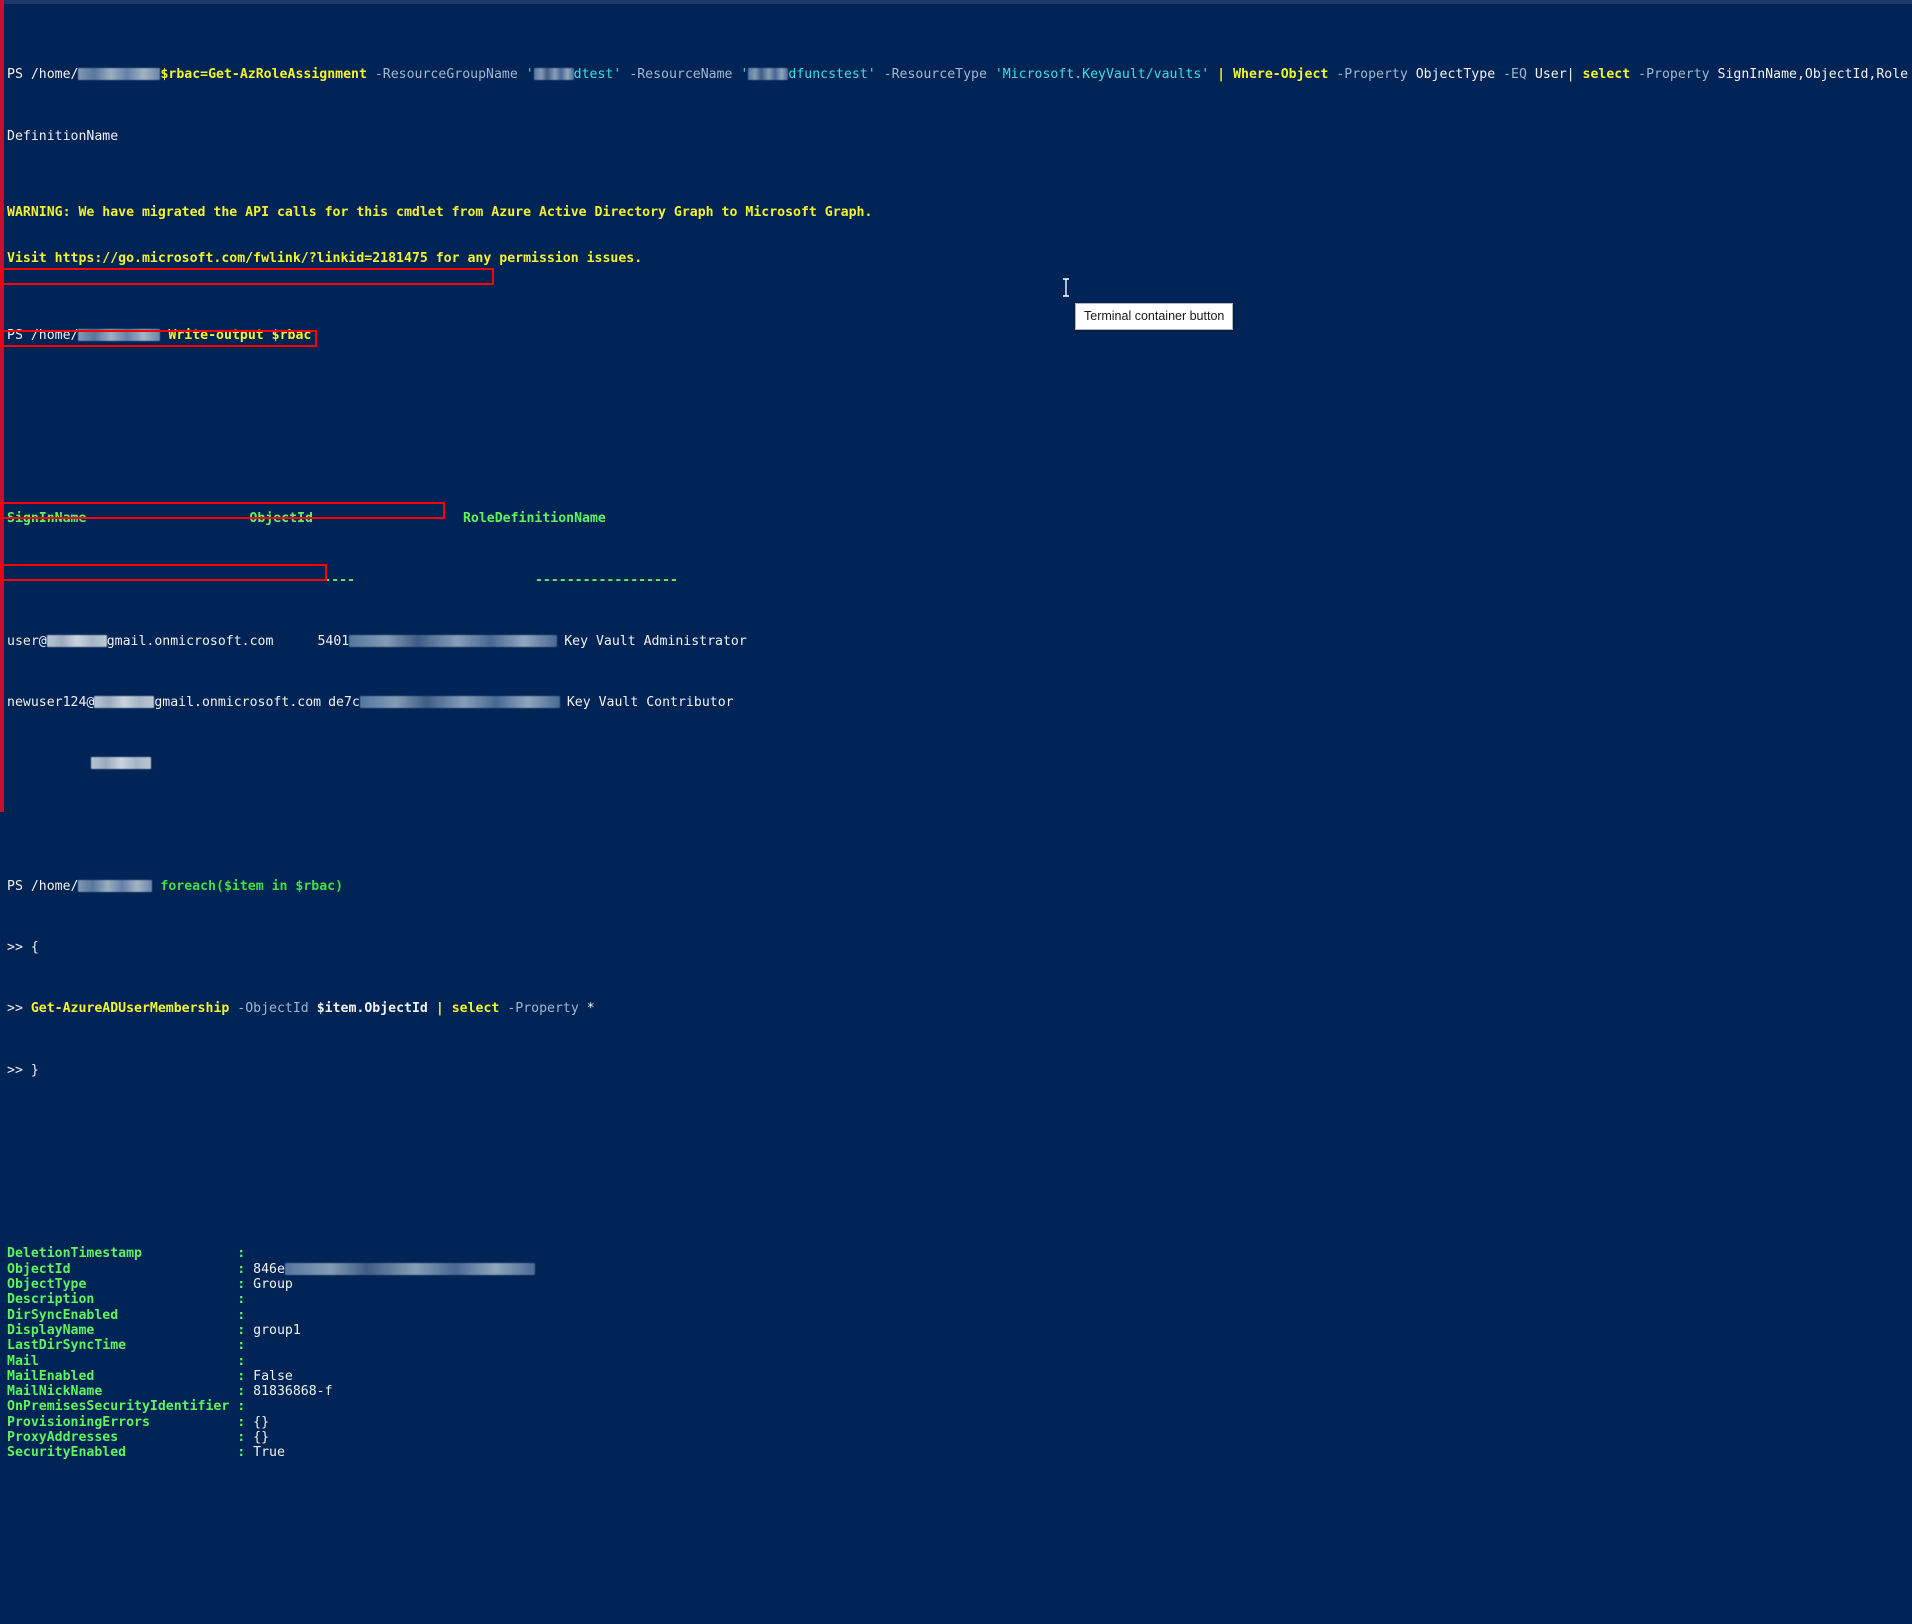  I want to click on property-row: SecurityEnabled : True, so click(959, 1452).